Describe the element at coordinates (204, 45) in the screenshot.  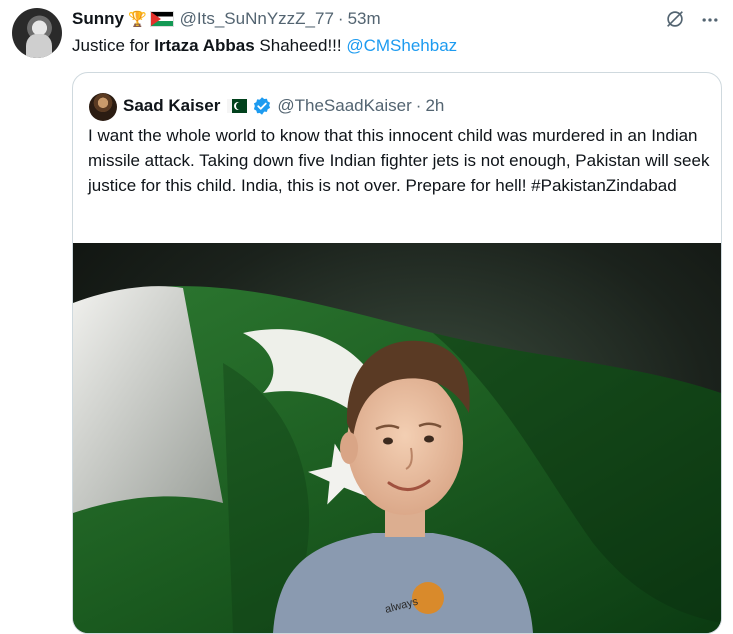
I see `tweet-text-bold: Irtaza Abbas` at that location.